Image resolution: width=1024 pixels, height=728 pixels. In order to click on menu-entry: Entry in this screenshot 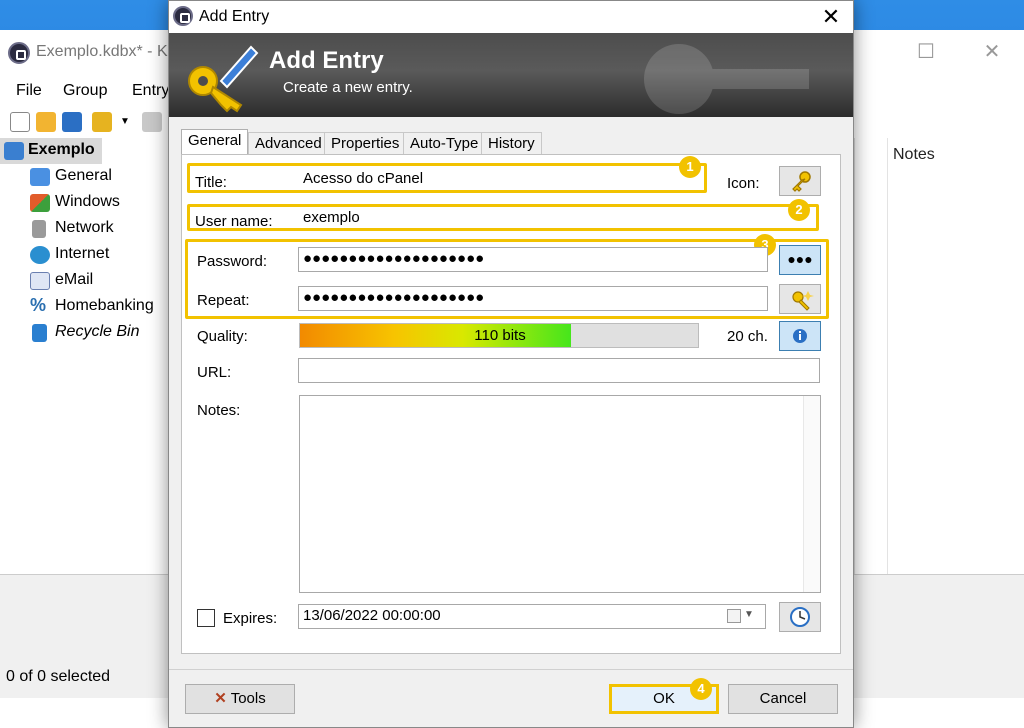, I will do `click(150, 91)`.